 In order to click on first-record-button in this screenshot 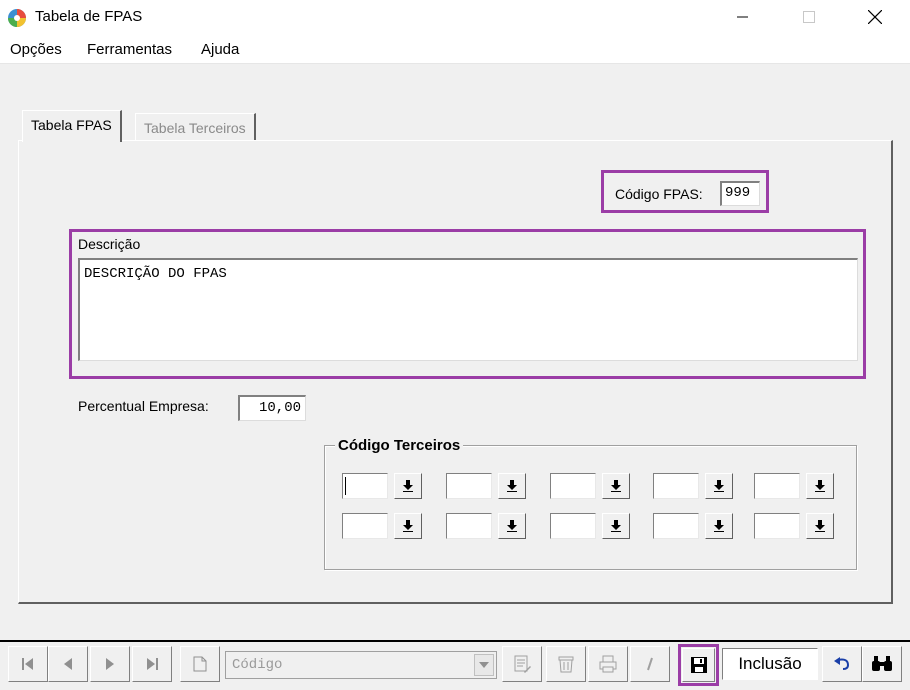, I will do `click(28, 664)`.